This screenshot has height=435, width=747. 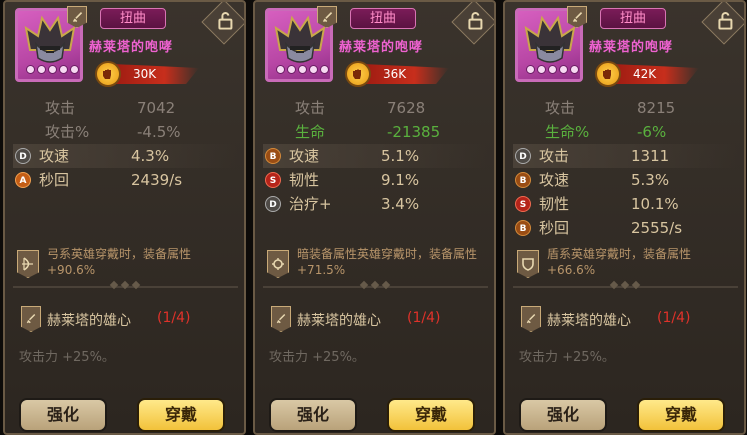 I want to click on stat-value: -21385, so click(x=414, y=132).